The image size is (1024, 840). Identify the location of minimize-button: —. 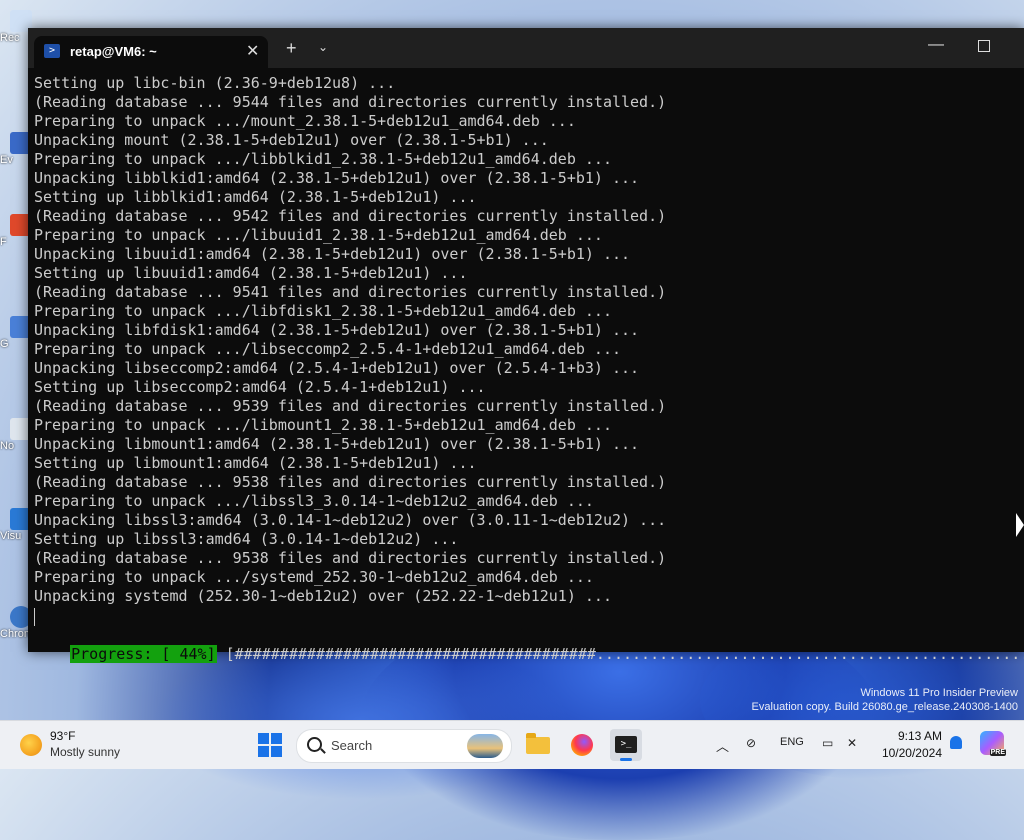
(936, 45).